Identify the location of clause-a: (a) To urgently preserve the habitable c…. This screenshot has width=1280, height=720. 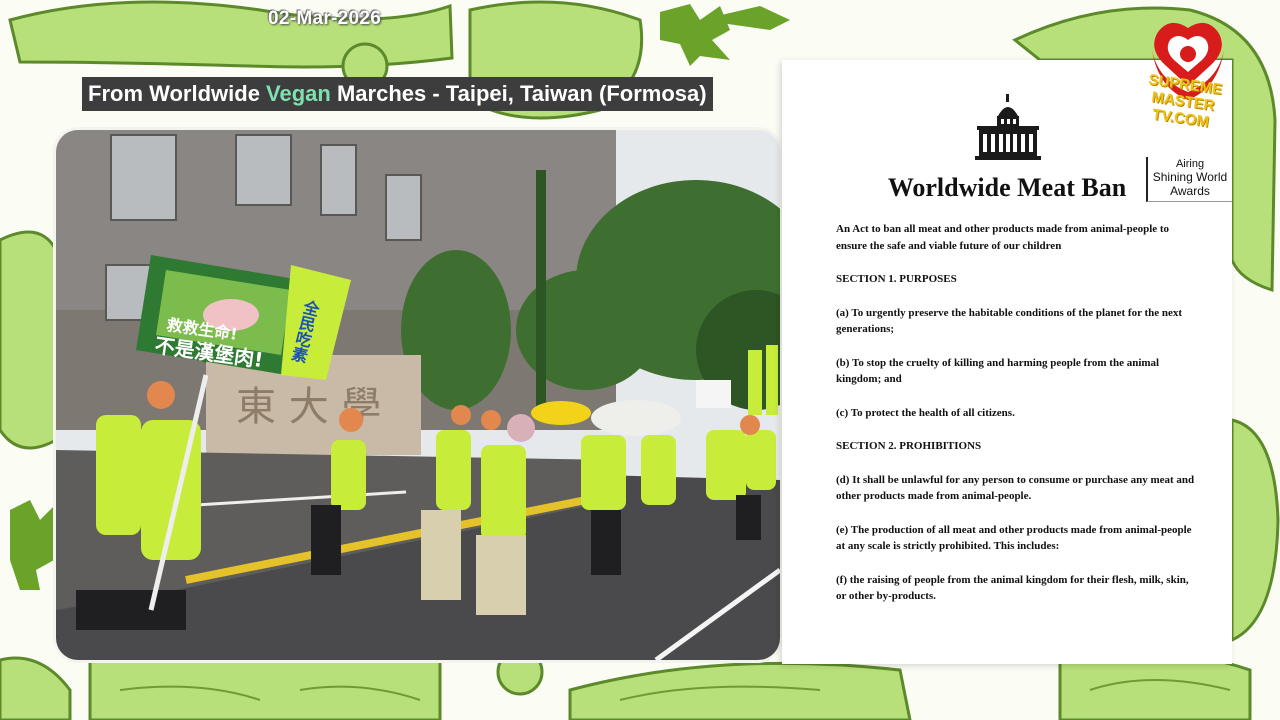
(1009, 321).